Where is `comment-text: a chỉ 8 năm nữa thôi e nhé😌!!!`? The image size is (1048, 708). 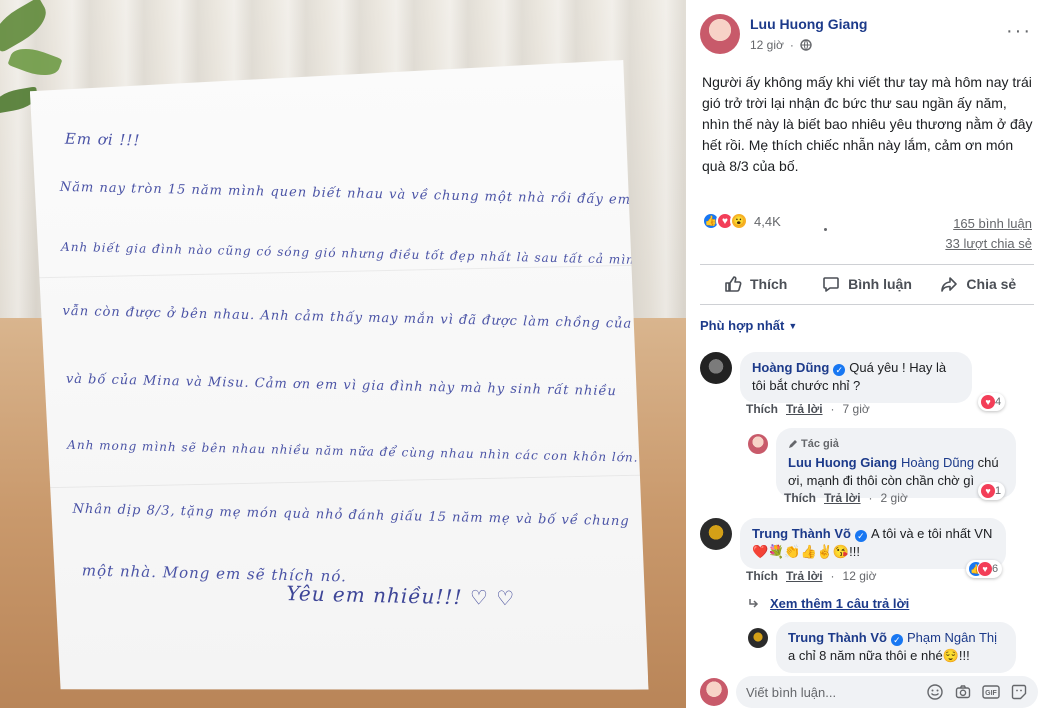 comment-text: a chỉ 8 năm nữa thôi e nhé😌!!! is located at coordinates (879, 655).